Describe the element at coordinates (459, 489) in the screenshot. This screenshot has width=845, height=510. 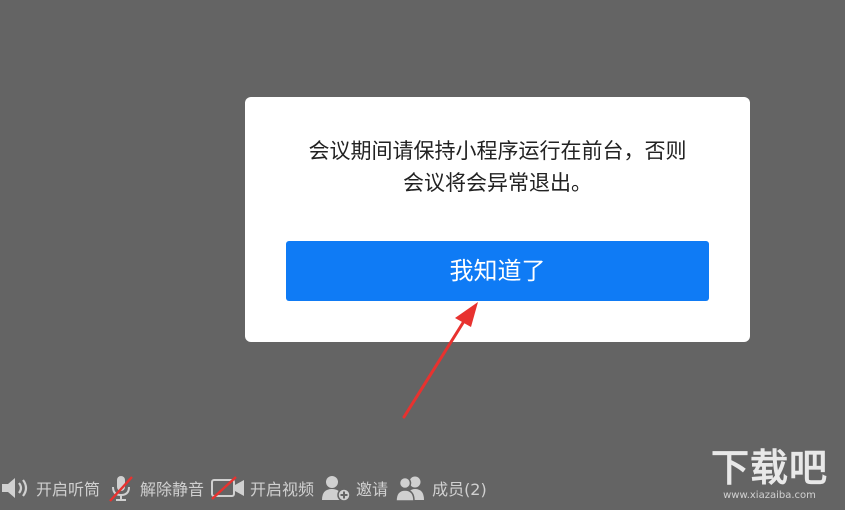
I see `toolbar-members-label: 成员(2)` at that location.